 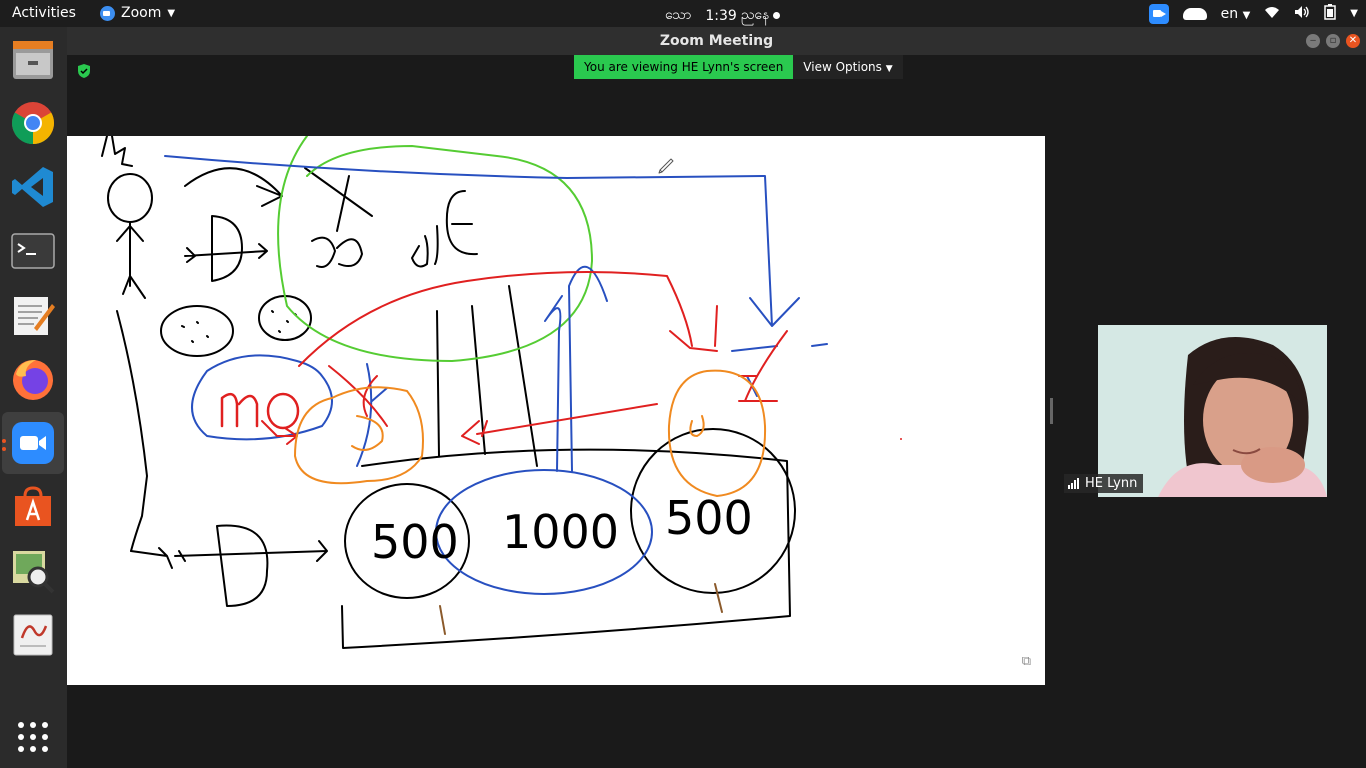 I want to click on red-letter-o, so click(x=283, y=411).